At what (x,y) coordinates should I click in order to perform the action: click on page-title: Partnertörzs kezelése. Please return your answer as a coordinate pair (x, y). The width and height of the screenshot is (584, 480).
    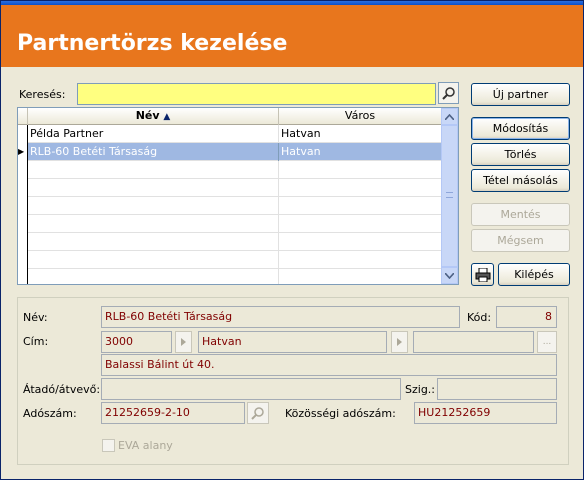
    Looking at the image, I should click on (152, 43).